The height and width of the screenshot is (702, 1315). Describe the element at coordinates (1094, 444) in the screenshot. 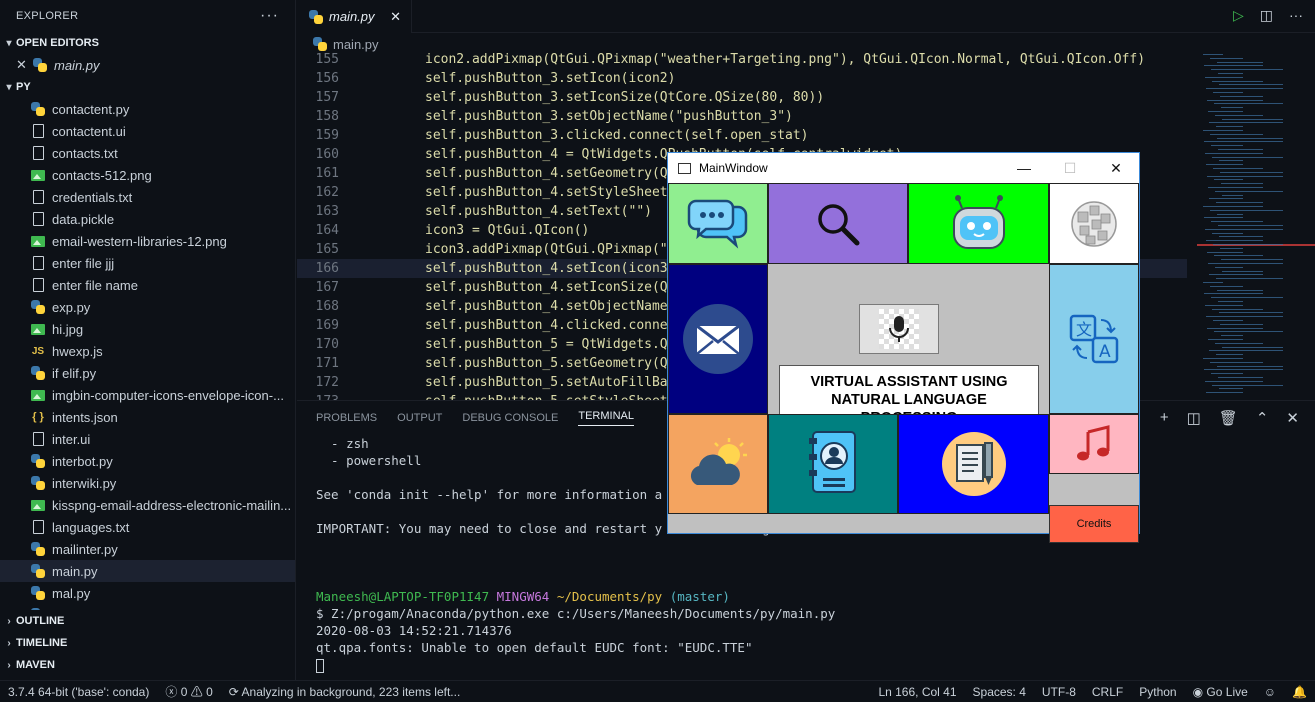

I see `music-button` at that location.